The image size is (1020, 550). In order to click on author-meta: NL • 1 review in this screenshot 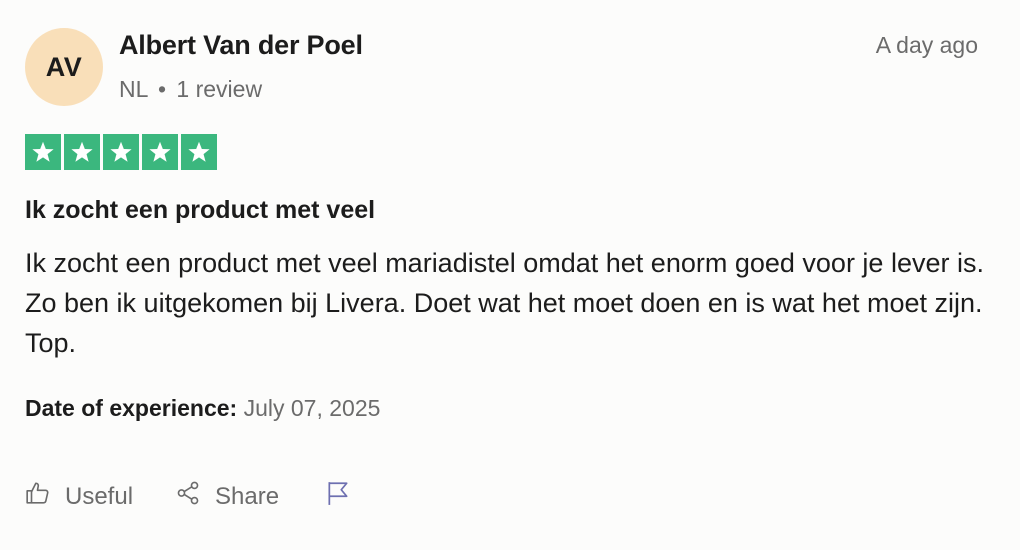, I will do `click(190, 89)`.